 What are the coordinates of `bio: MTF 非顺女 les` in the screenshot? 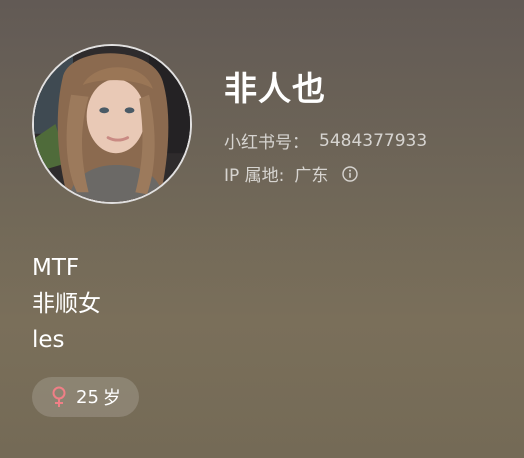 It's located at (66, 304).